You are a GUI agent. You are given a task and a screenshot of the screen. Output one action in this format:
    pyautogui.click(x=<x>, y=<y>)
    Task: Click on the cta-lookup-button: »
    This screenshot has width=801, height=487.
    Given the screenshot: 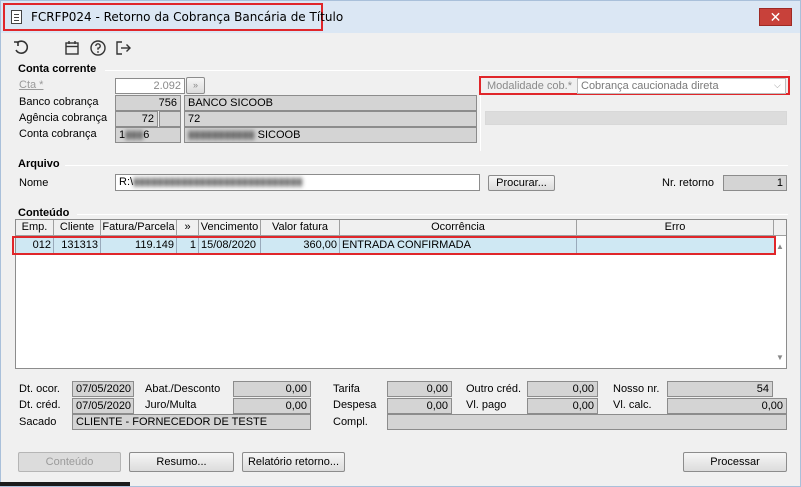 What is the action you would take?
    pyautogui.click(x=195, y=85)
    